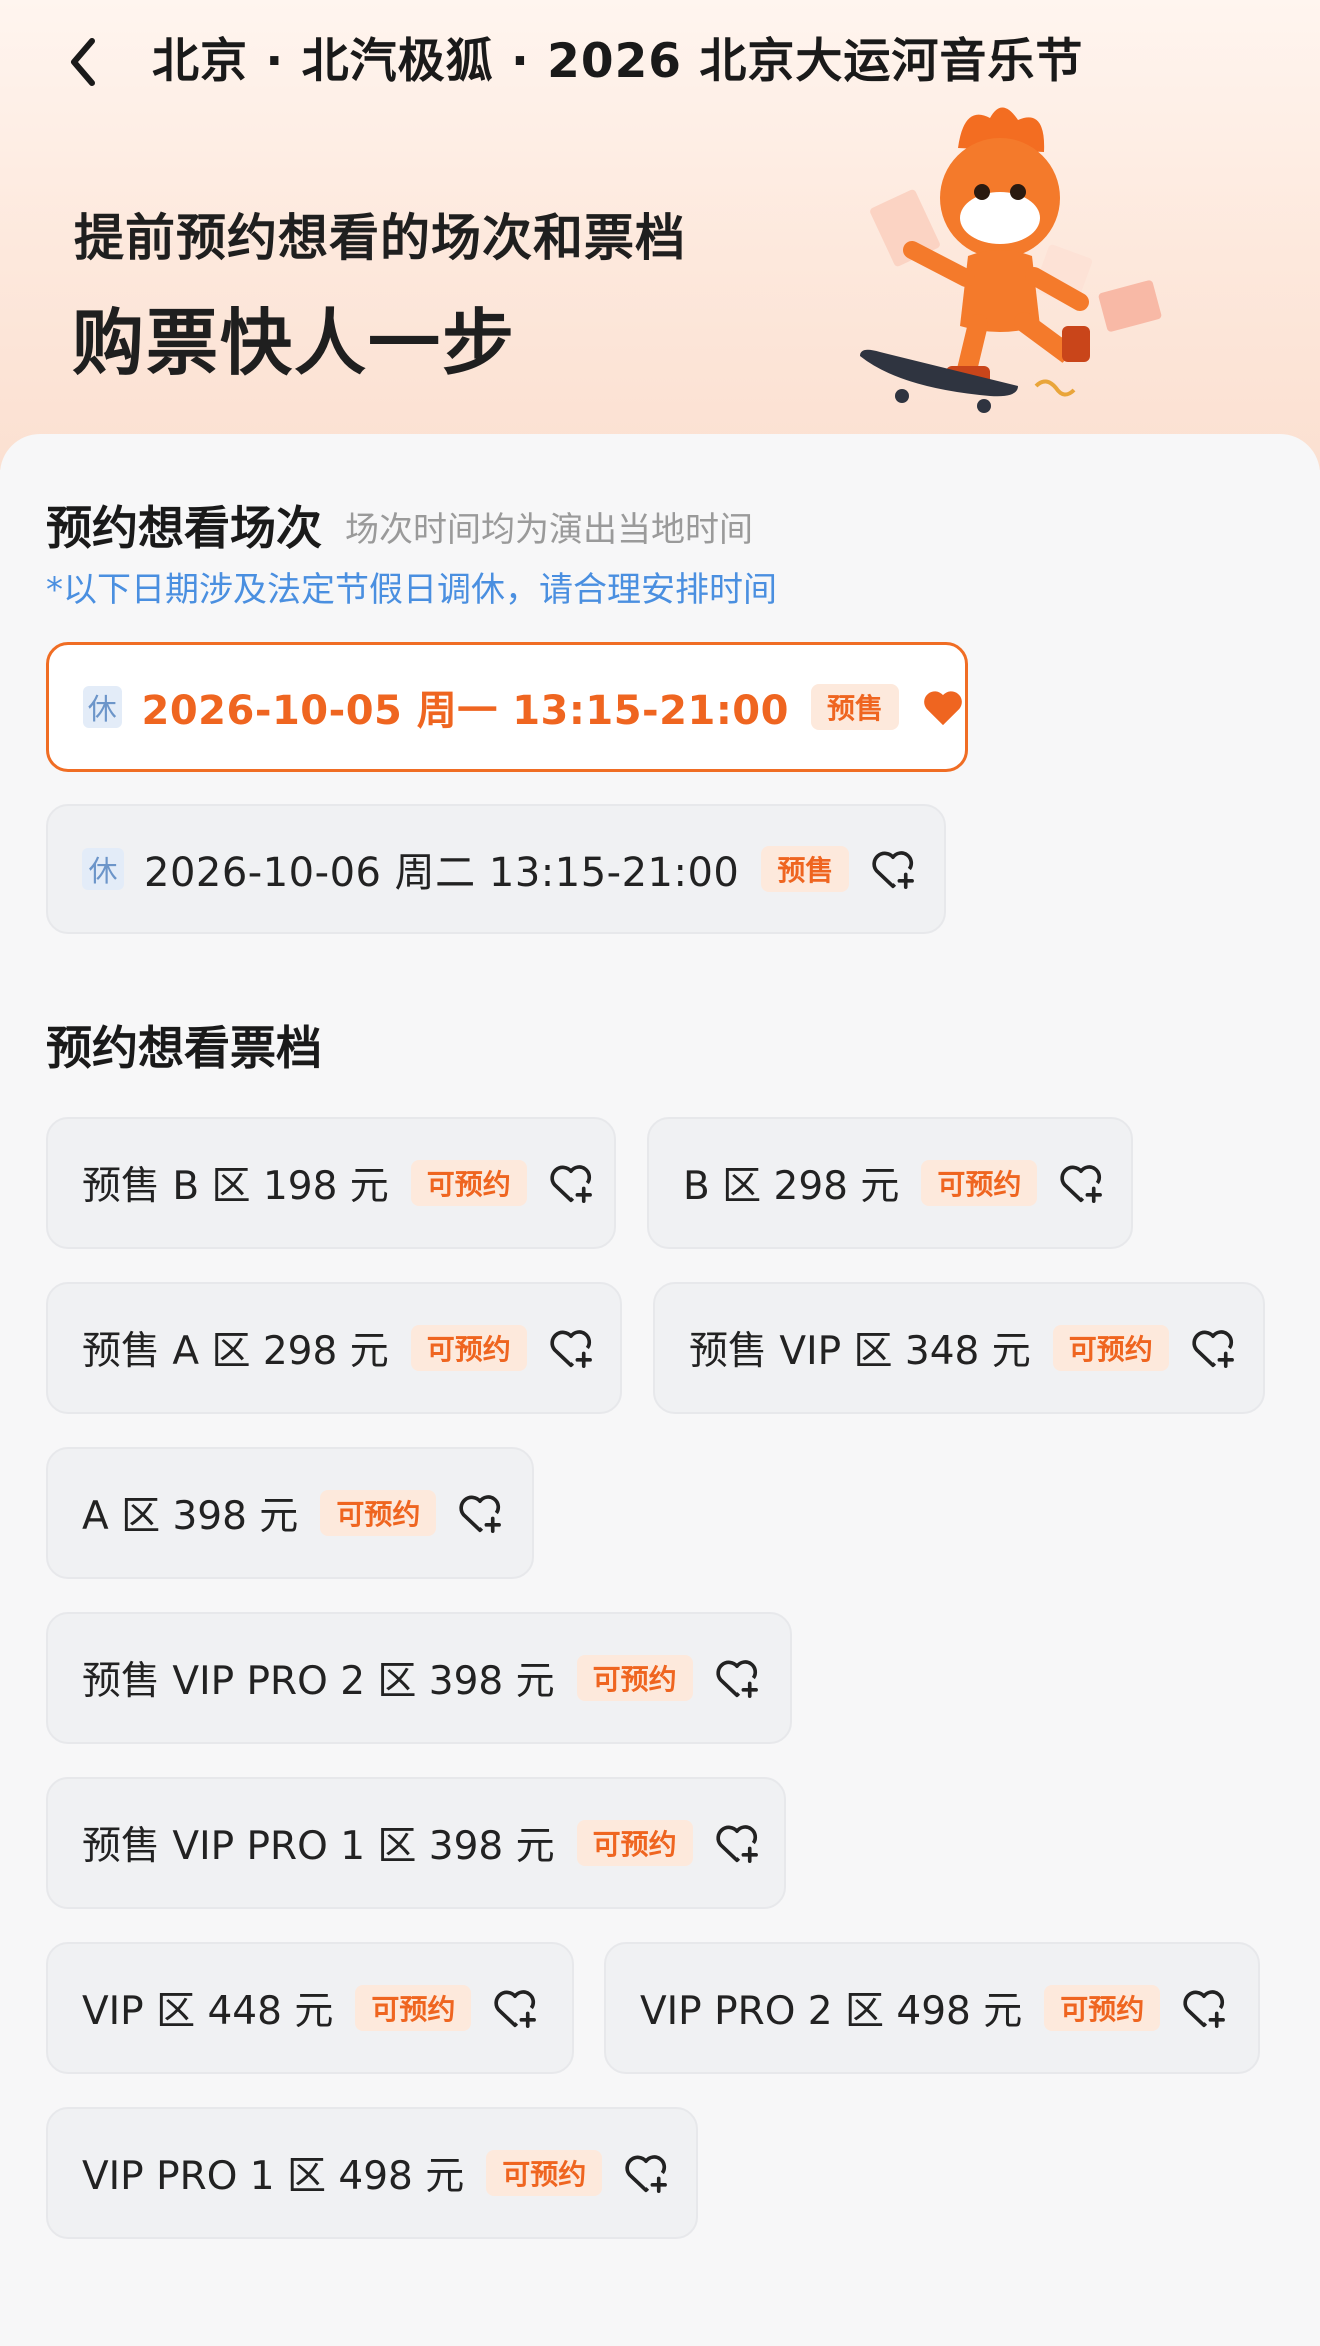 This screenshot has height=2346, width=1320. I want to click on session-datetime: 2026-10-05 周一 13:15-21:00, so click(465, 711).